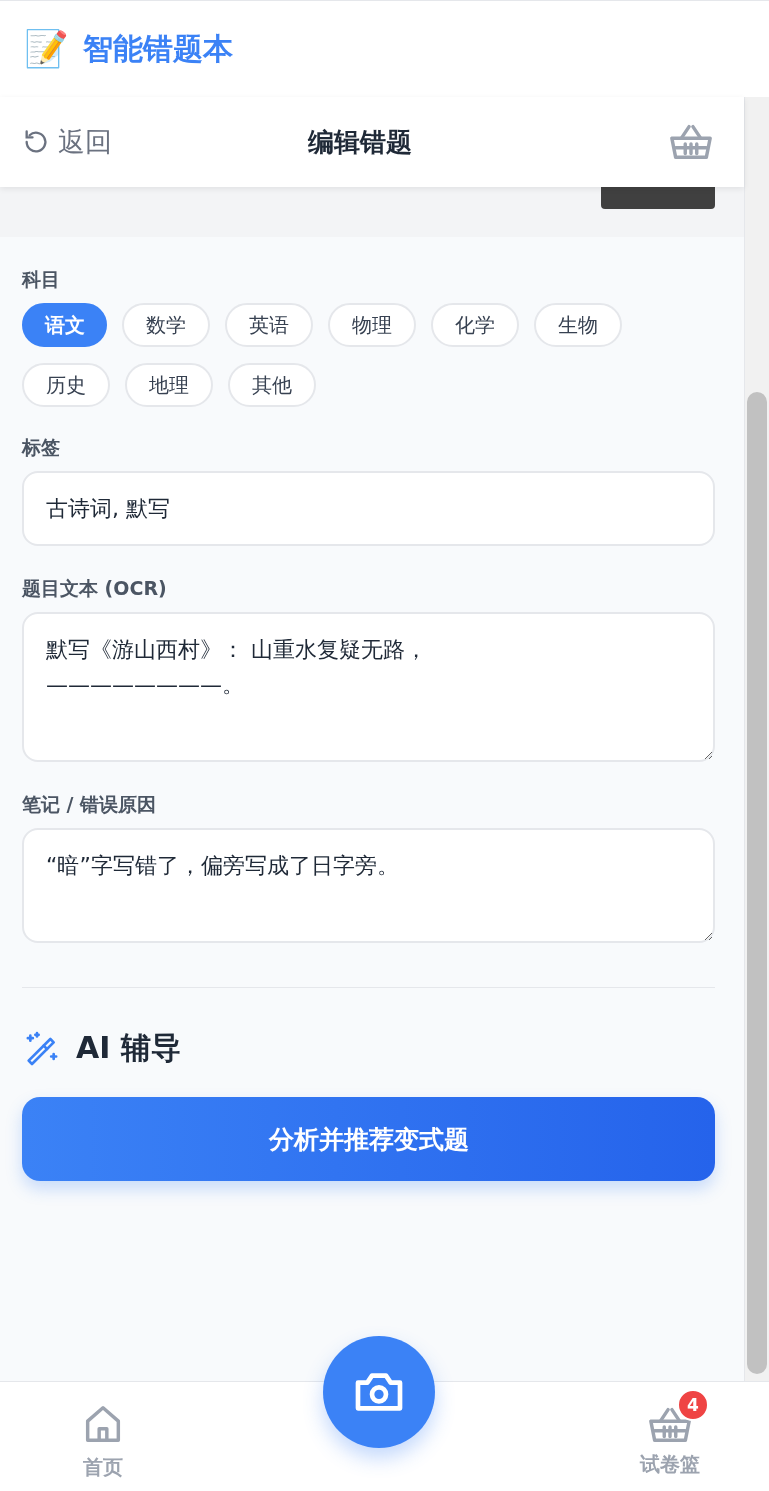 The width and height of the screenshot is (769, 1491). What do you see at coordinates (658, 198) in the screenshot?
I see `mode-button` at bounding box center [658, 198].